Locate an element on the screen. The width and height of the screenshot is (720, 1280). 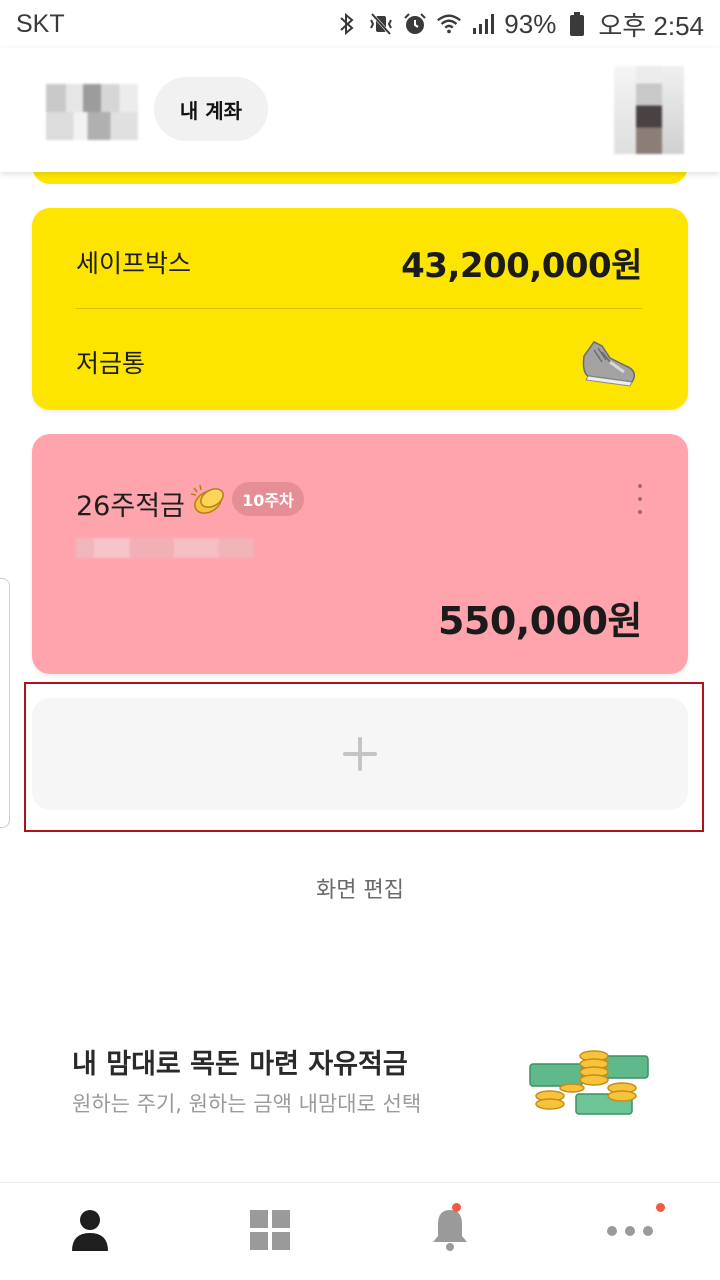
clapping-hands-icon is located at coordinates (207, 499).